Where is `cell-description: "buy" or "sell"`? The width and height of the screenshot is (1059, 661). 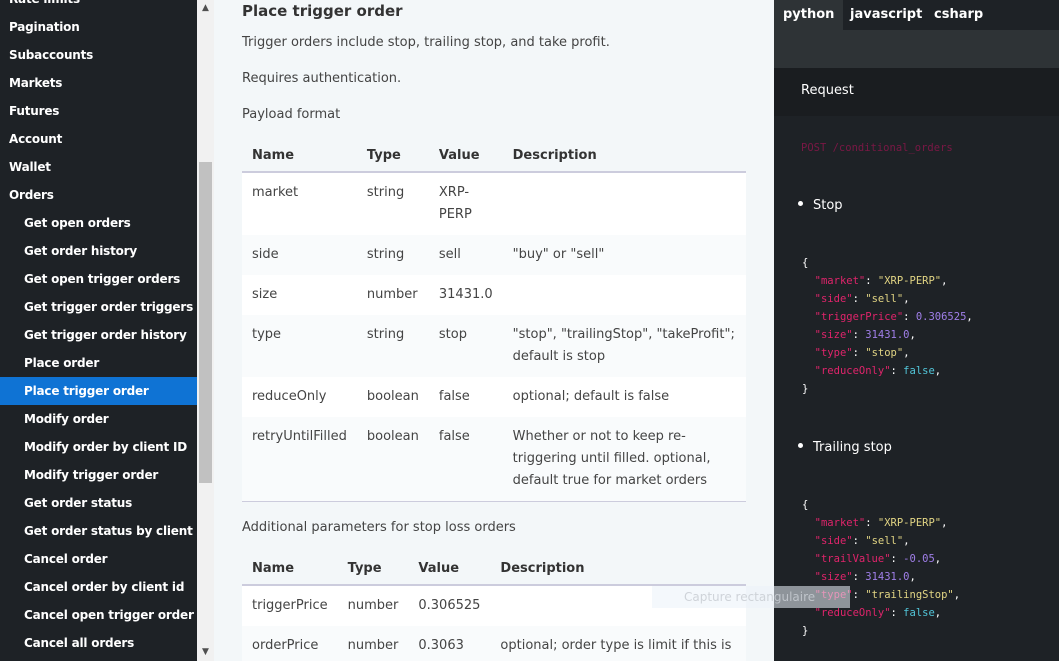 cell-description: "buy" or "sell" is located at coordinates (624, 255).